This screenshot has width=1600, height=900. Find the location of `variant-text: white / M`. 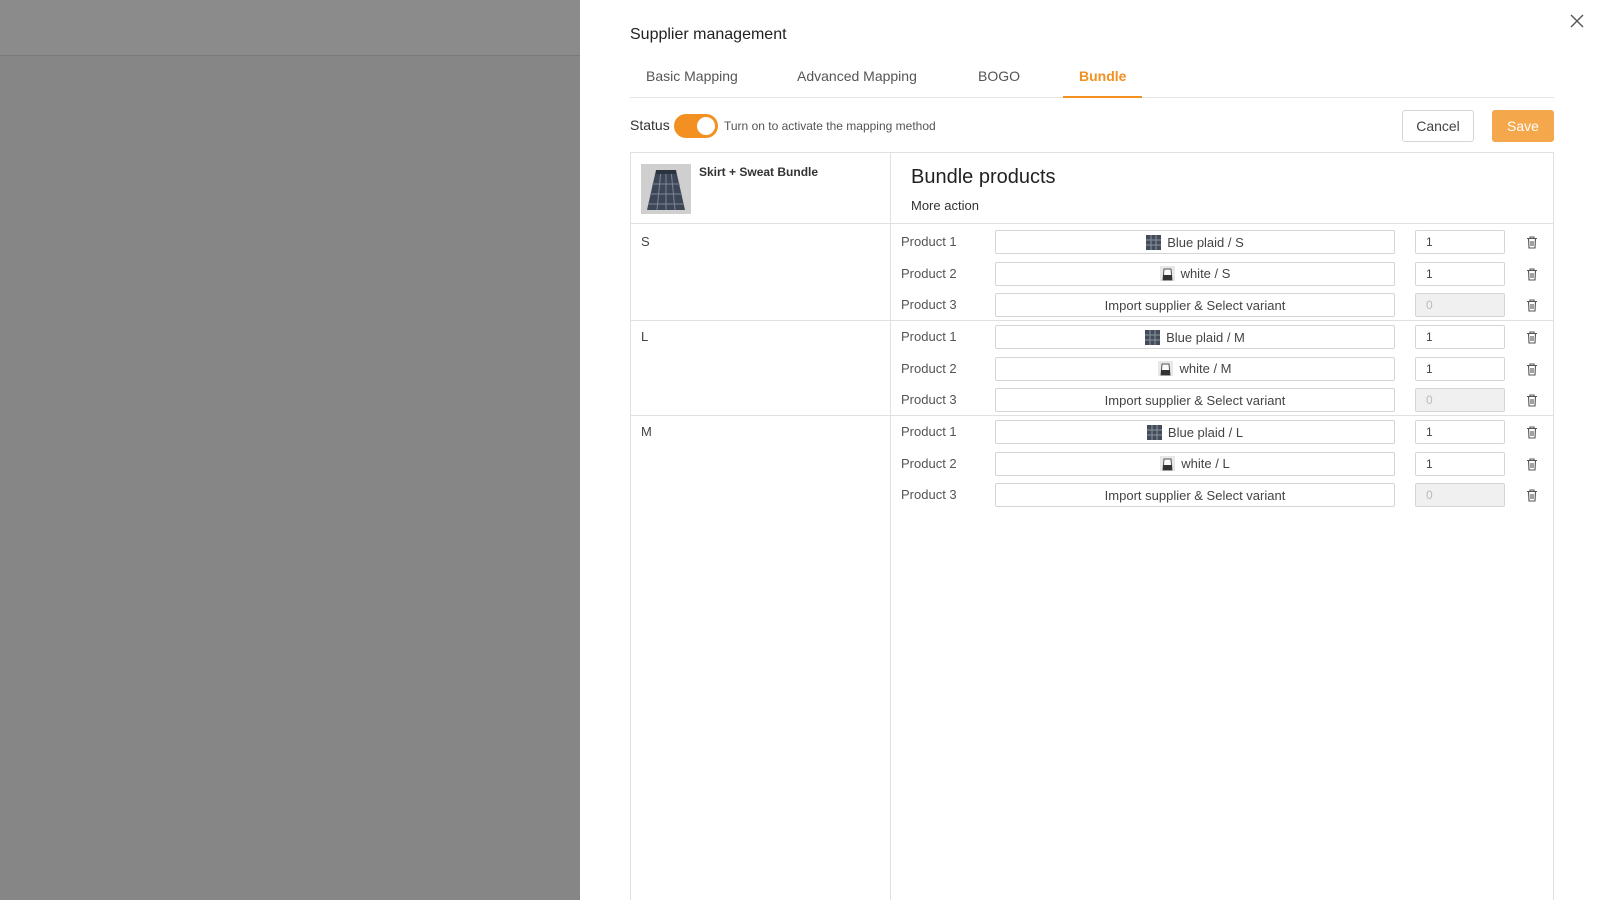

variant-text: white / M is located at coordinates (1205, 368).